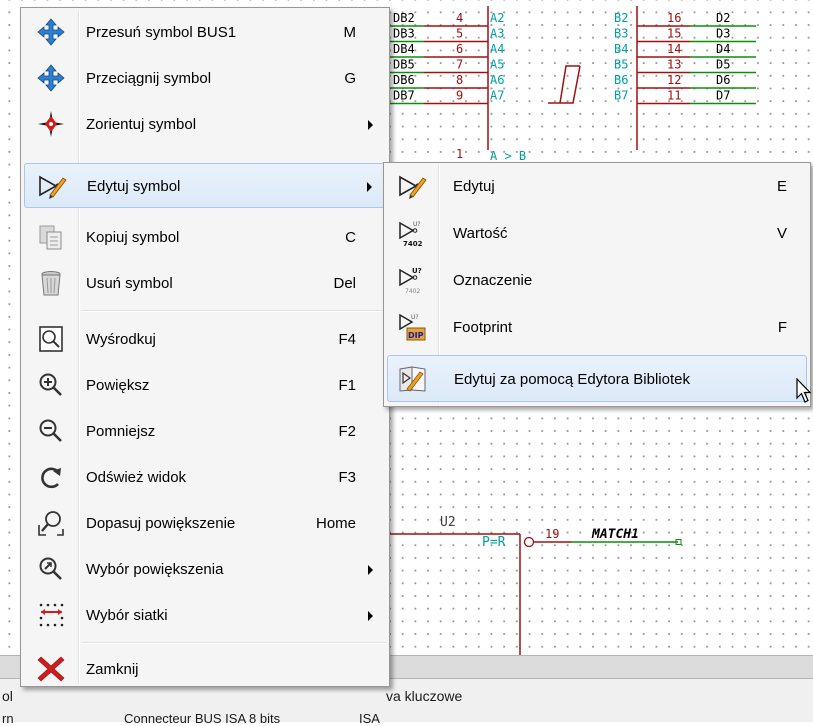 This screenshot has width=813, height=726. I want to click on a-pin-label: A4, so click(497, 49).